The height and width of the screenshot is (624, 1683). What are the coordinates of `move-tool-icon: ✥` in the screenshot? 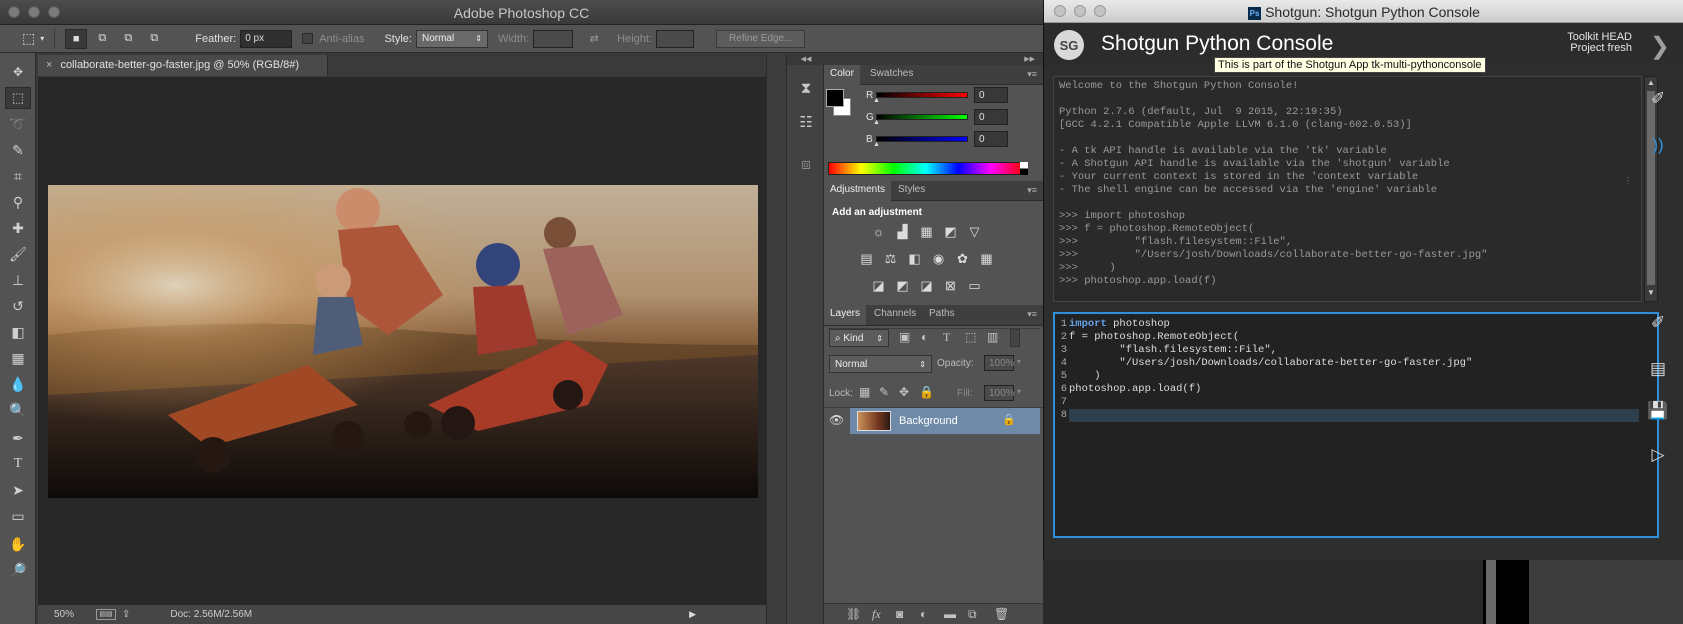 It's located at (18, 72).